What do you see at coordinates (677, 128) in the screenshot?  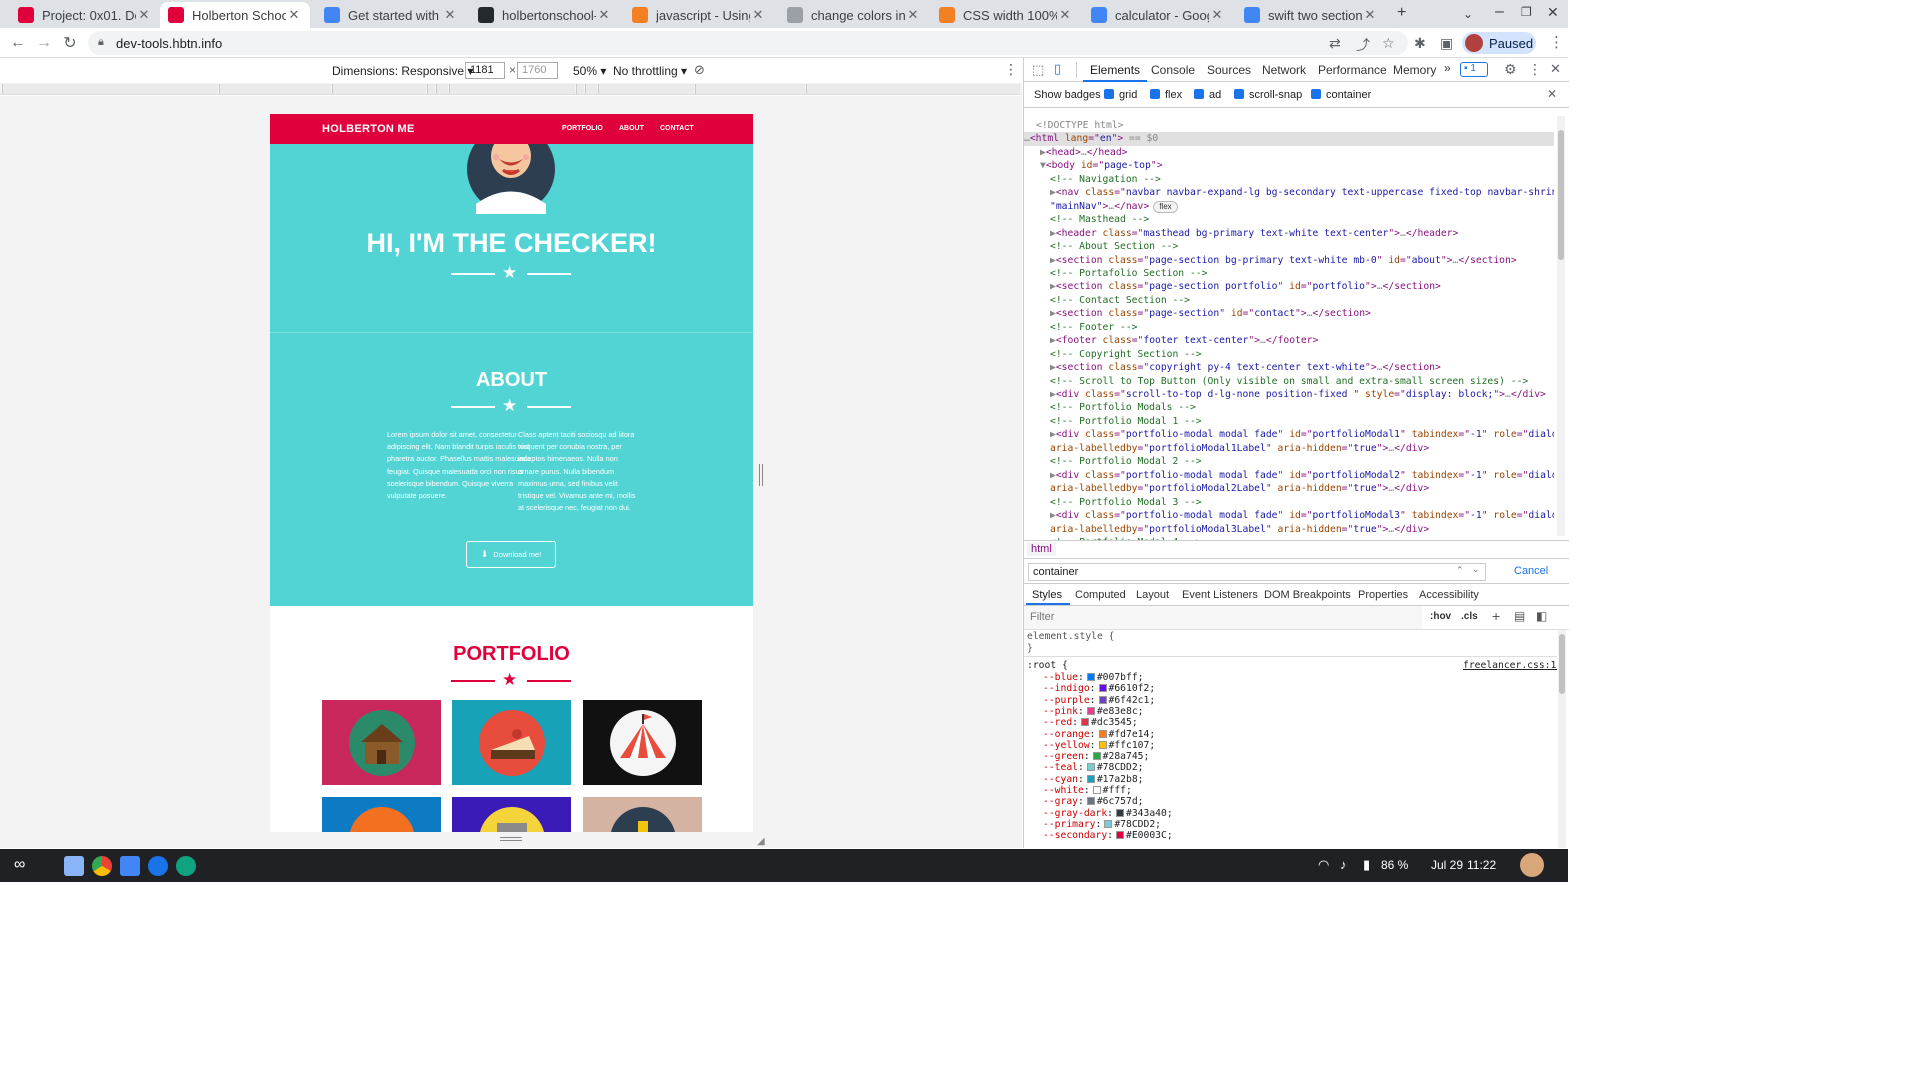 I see `nav-link-contact: CONTACT` at bounding box center [677, 128].